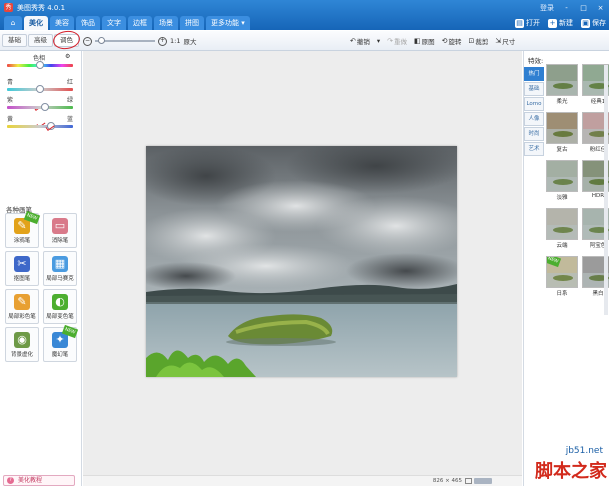 The image size is (609, 486). What do you see at coordinates (114, 23) in the screenshot?
I see `tab-text: 文字` at bounding box center [114, 23].